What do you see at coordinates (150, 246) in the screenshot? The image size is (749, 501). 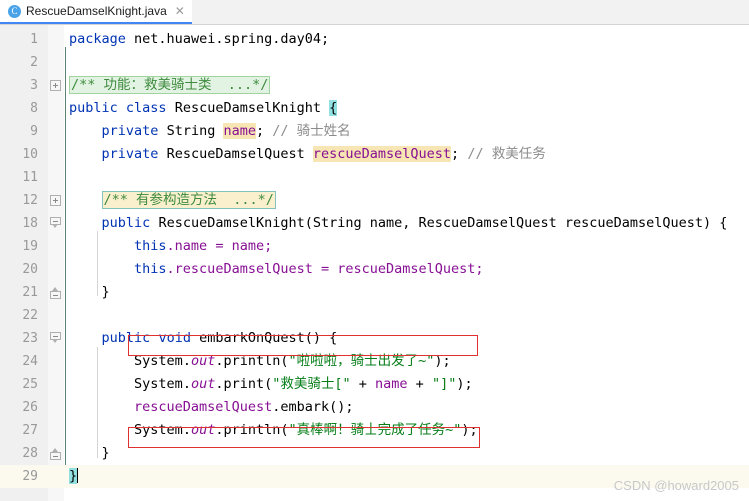 I see `token-keyword-this: this` at bounding box center [150, 246].